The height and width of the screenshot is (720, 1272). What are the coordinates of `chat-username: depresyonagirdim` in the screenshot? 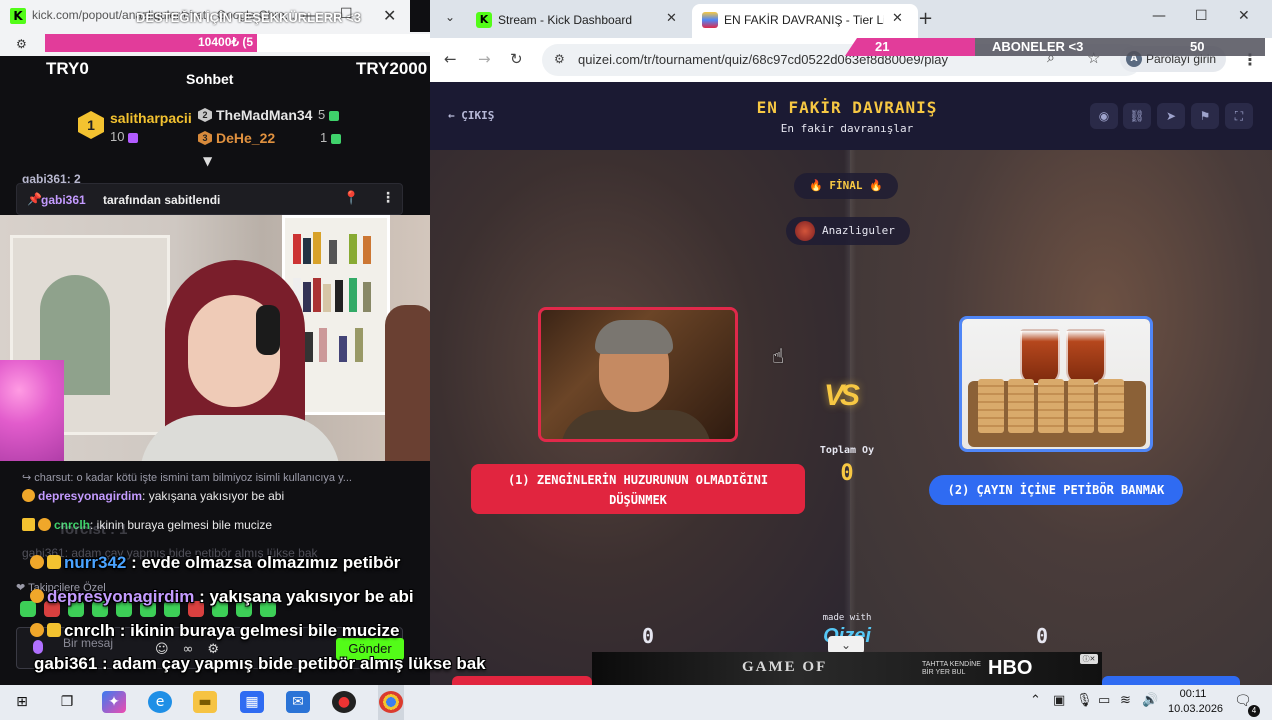 It's located at (90, 496).